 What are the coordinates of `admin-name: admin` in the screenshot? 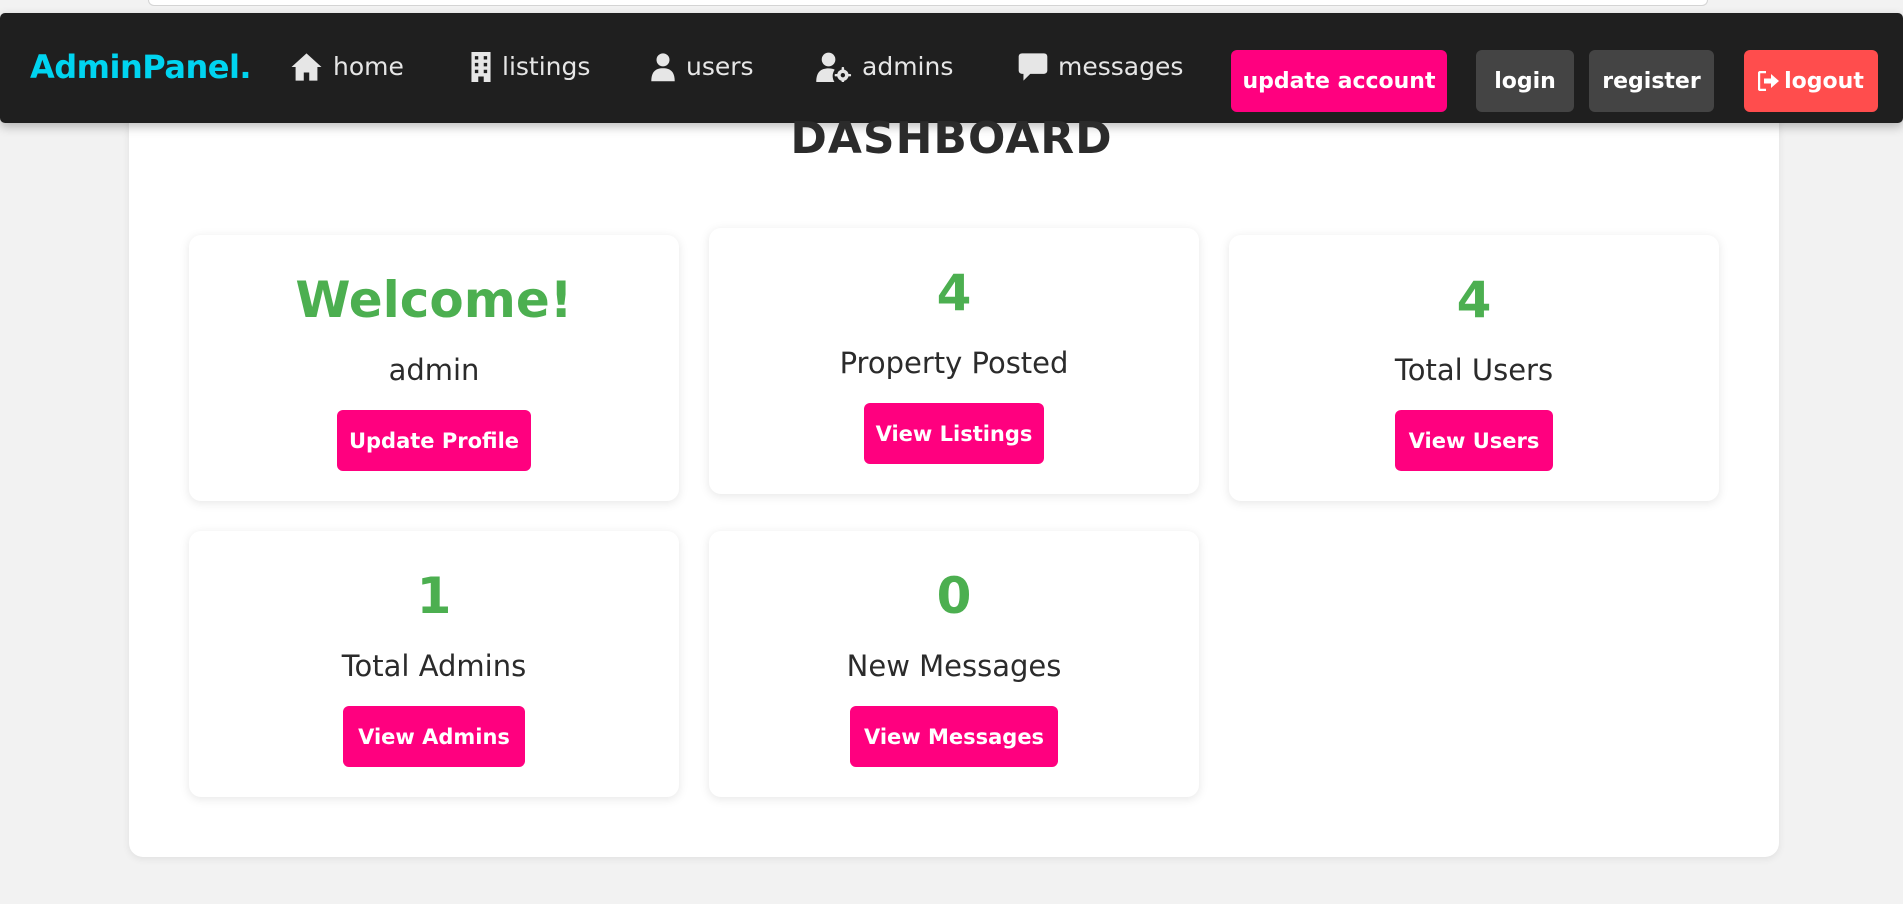 It's located at (434, 370).